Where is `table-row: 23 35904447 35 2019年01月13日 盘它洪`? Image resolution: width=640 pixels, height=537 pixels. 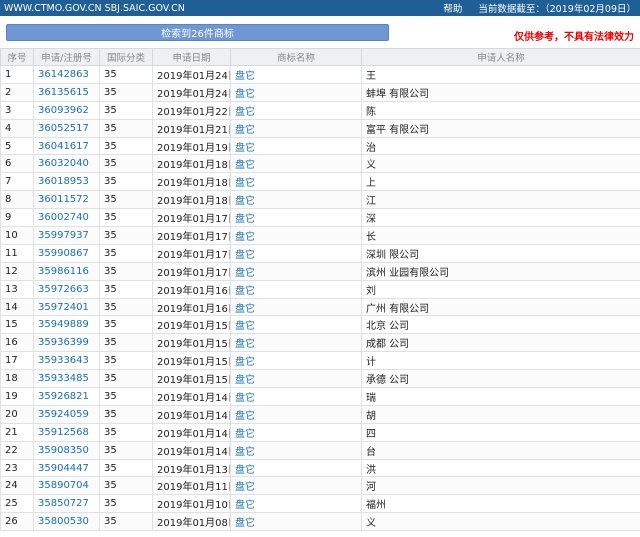
table-row: 23 35904447 35 2019年01月13日 盘它洪 is located at coordinates (320, 468).